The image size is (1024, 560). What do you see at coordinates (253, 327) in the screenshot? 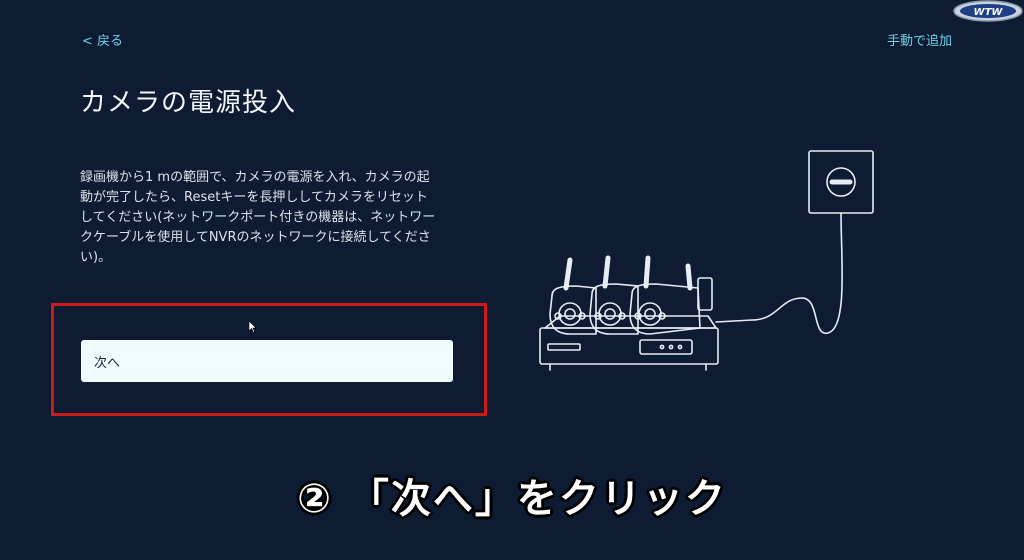
I see `mouse-cursor-icon` at bounding box center [253, 327].